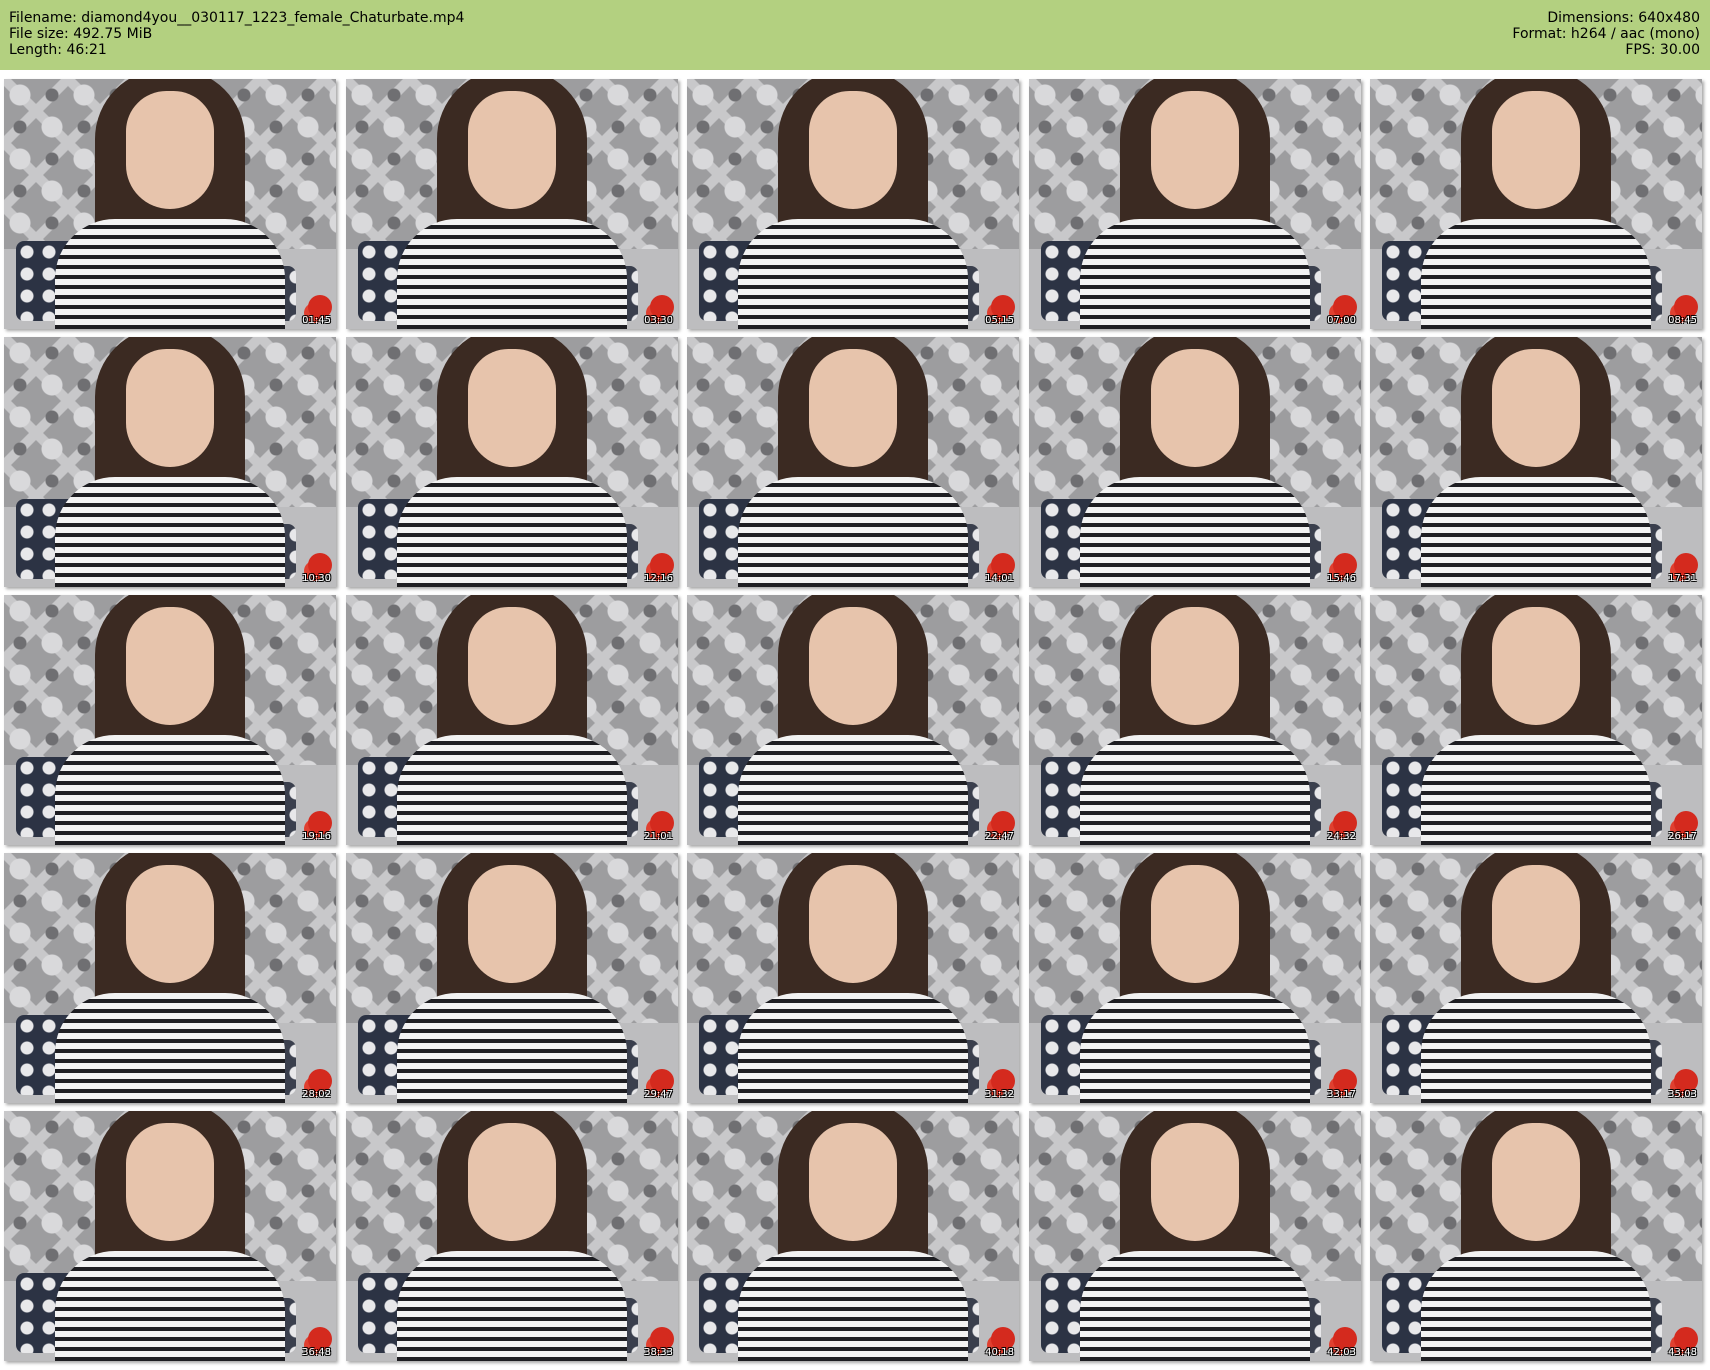 Image resolution: width=1710 pixels, height=1370 pixels. I want to click on video-thumbnail: 29:47, so click(512, 978).